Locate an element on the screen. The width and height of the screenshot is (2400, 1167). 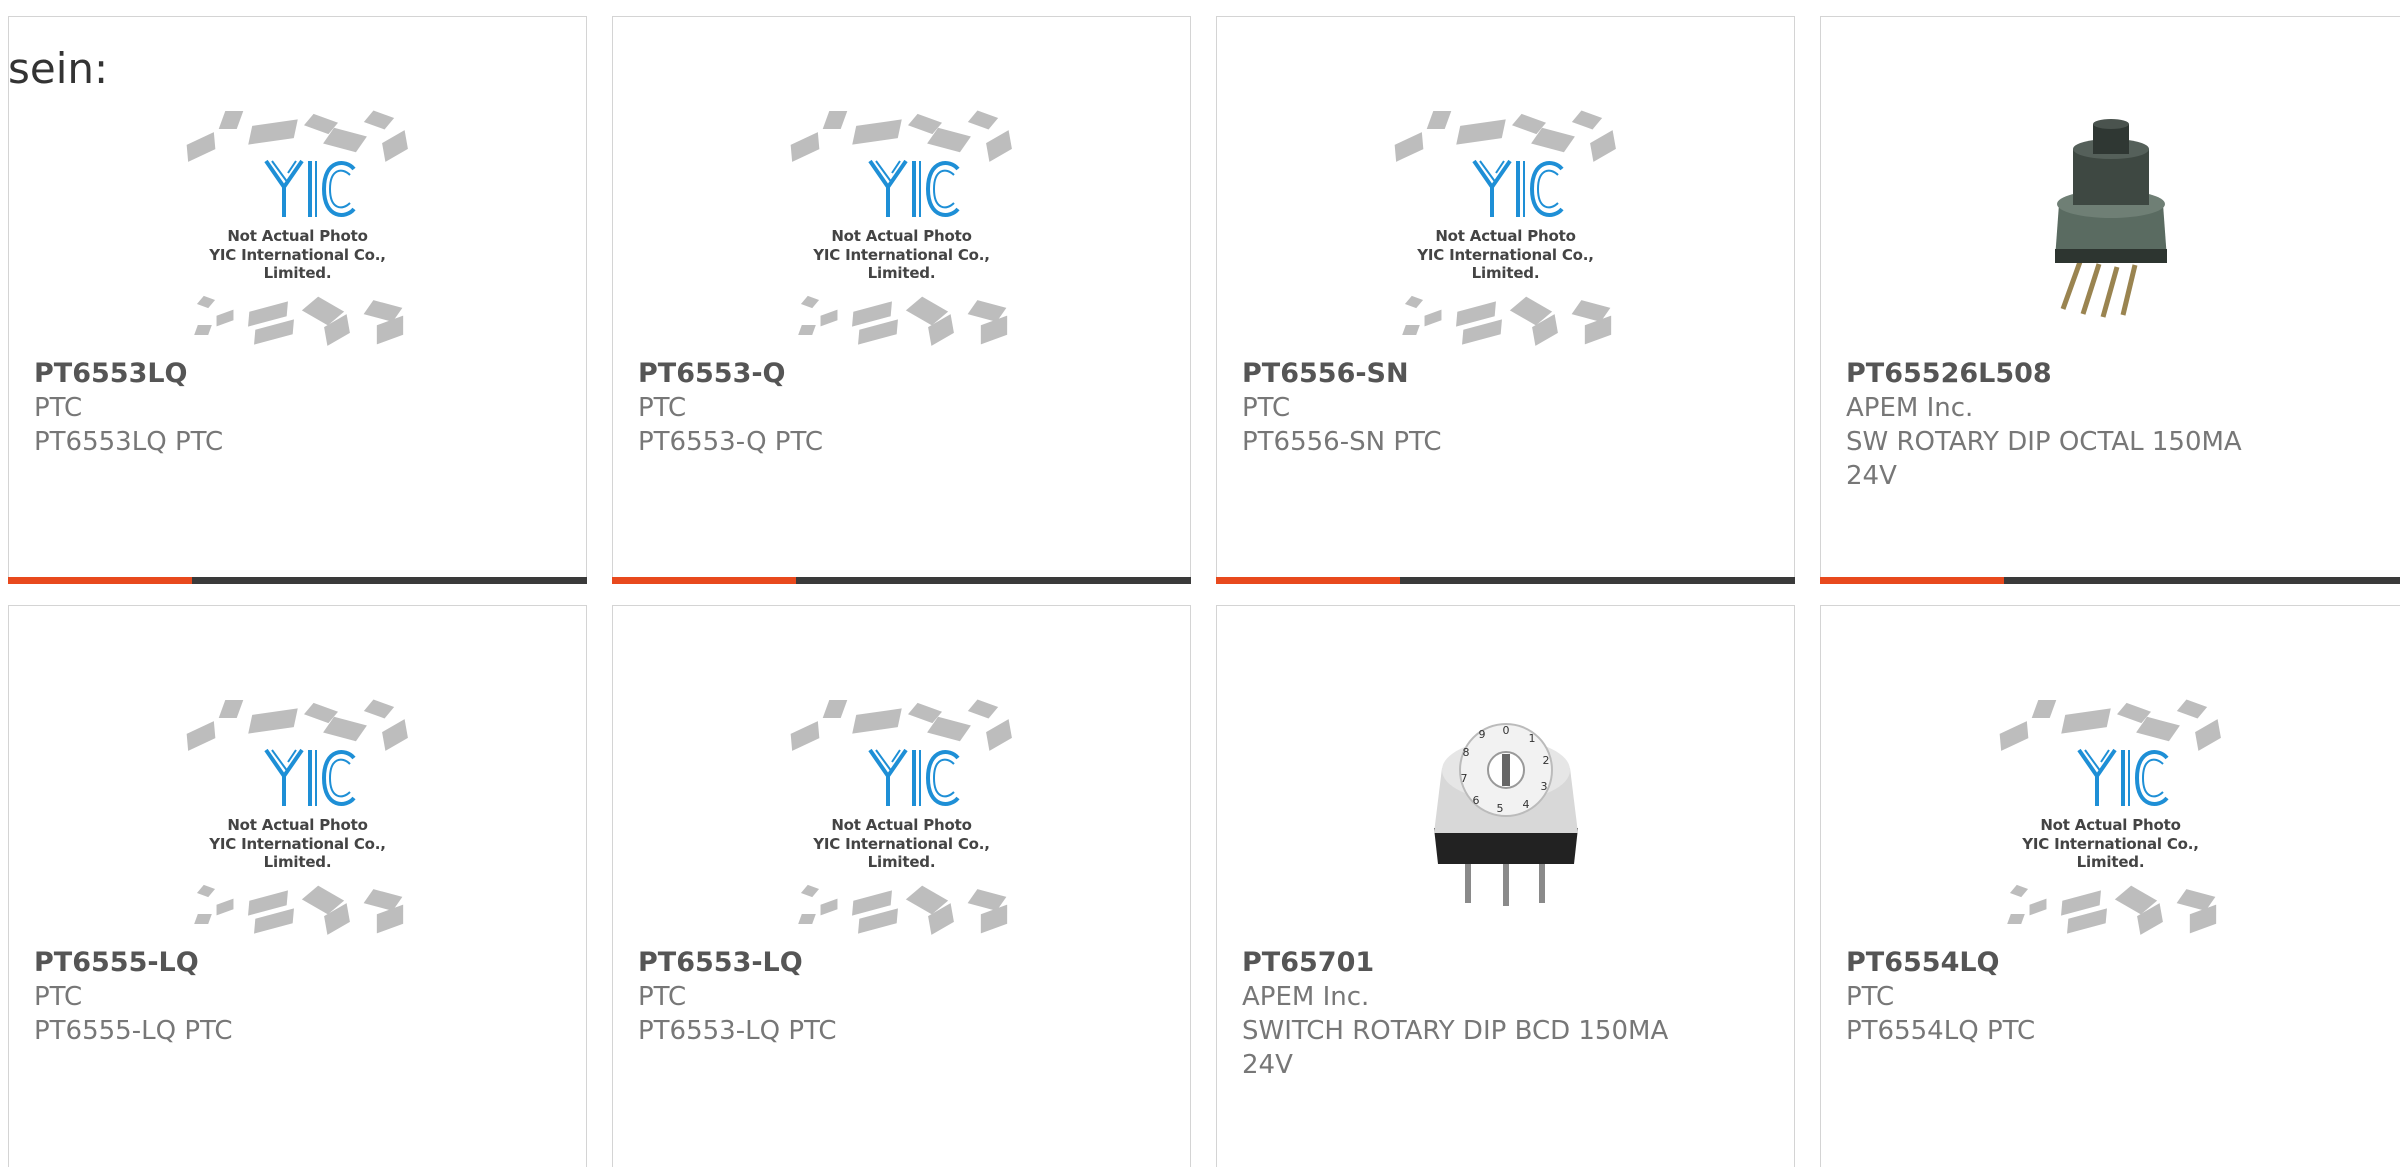
intro-text: sein: is located at coordinates (58, 68).